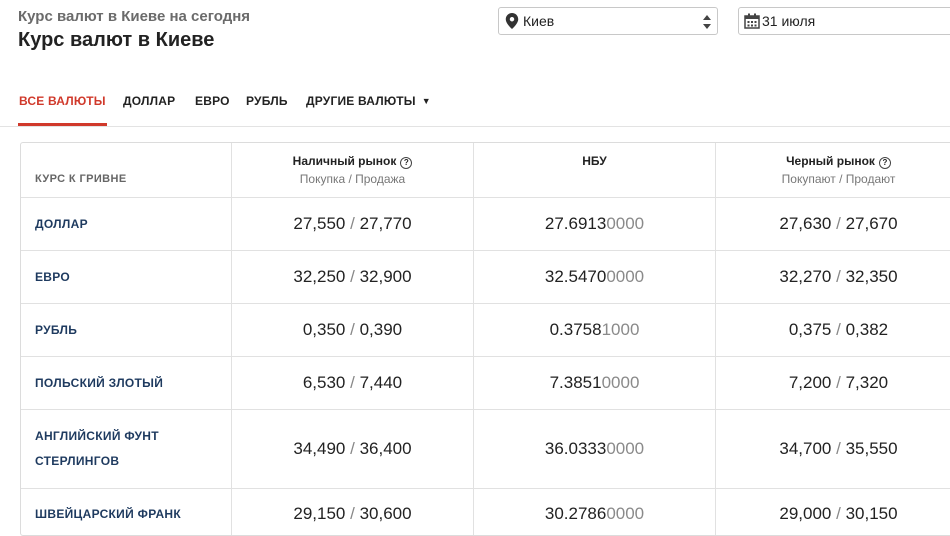 This screenshot has height=536, width=950. Describe the element at coordinates (838, 179) in the screenshot. I see `header-black-sub: Покупают / Продают` at that location.